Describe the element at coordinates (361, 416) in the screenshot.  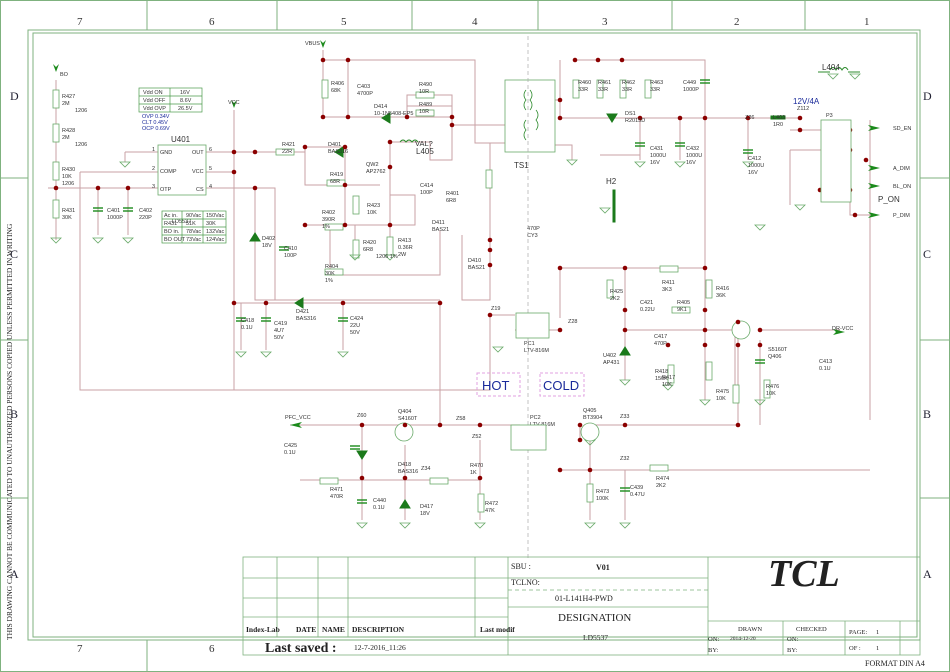
I see `component-ref: Z60` at that location.